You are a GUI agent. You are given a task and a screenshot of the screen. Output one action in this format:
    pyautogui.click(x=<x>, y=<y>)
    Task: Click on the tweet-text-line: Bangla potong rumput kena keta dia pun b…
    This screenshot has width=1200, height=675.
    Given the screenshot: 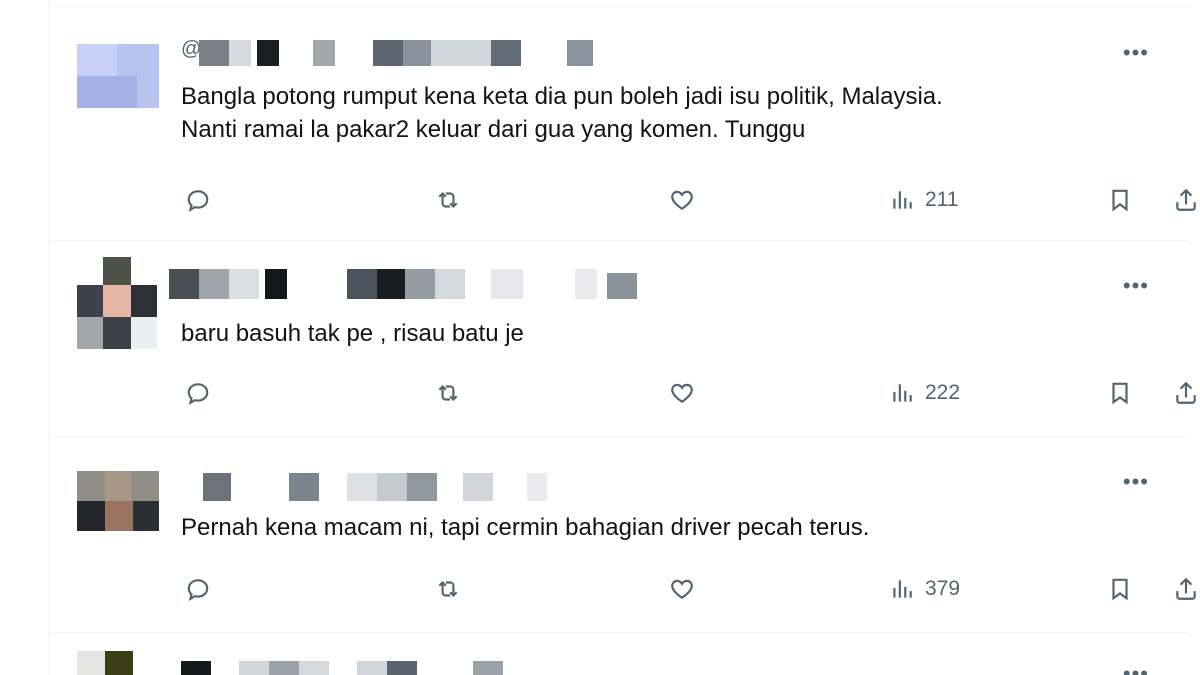 What is the action you would take?
    pyautogui.click(x=562, y=96)
    